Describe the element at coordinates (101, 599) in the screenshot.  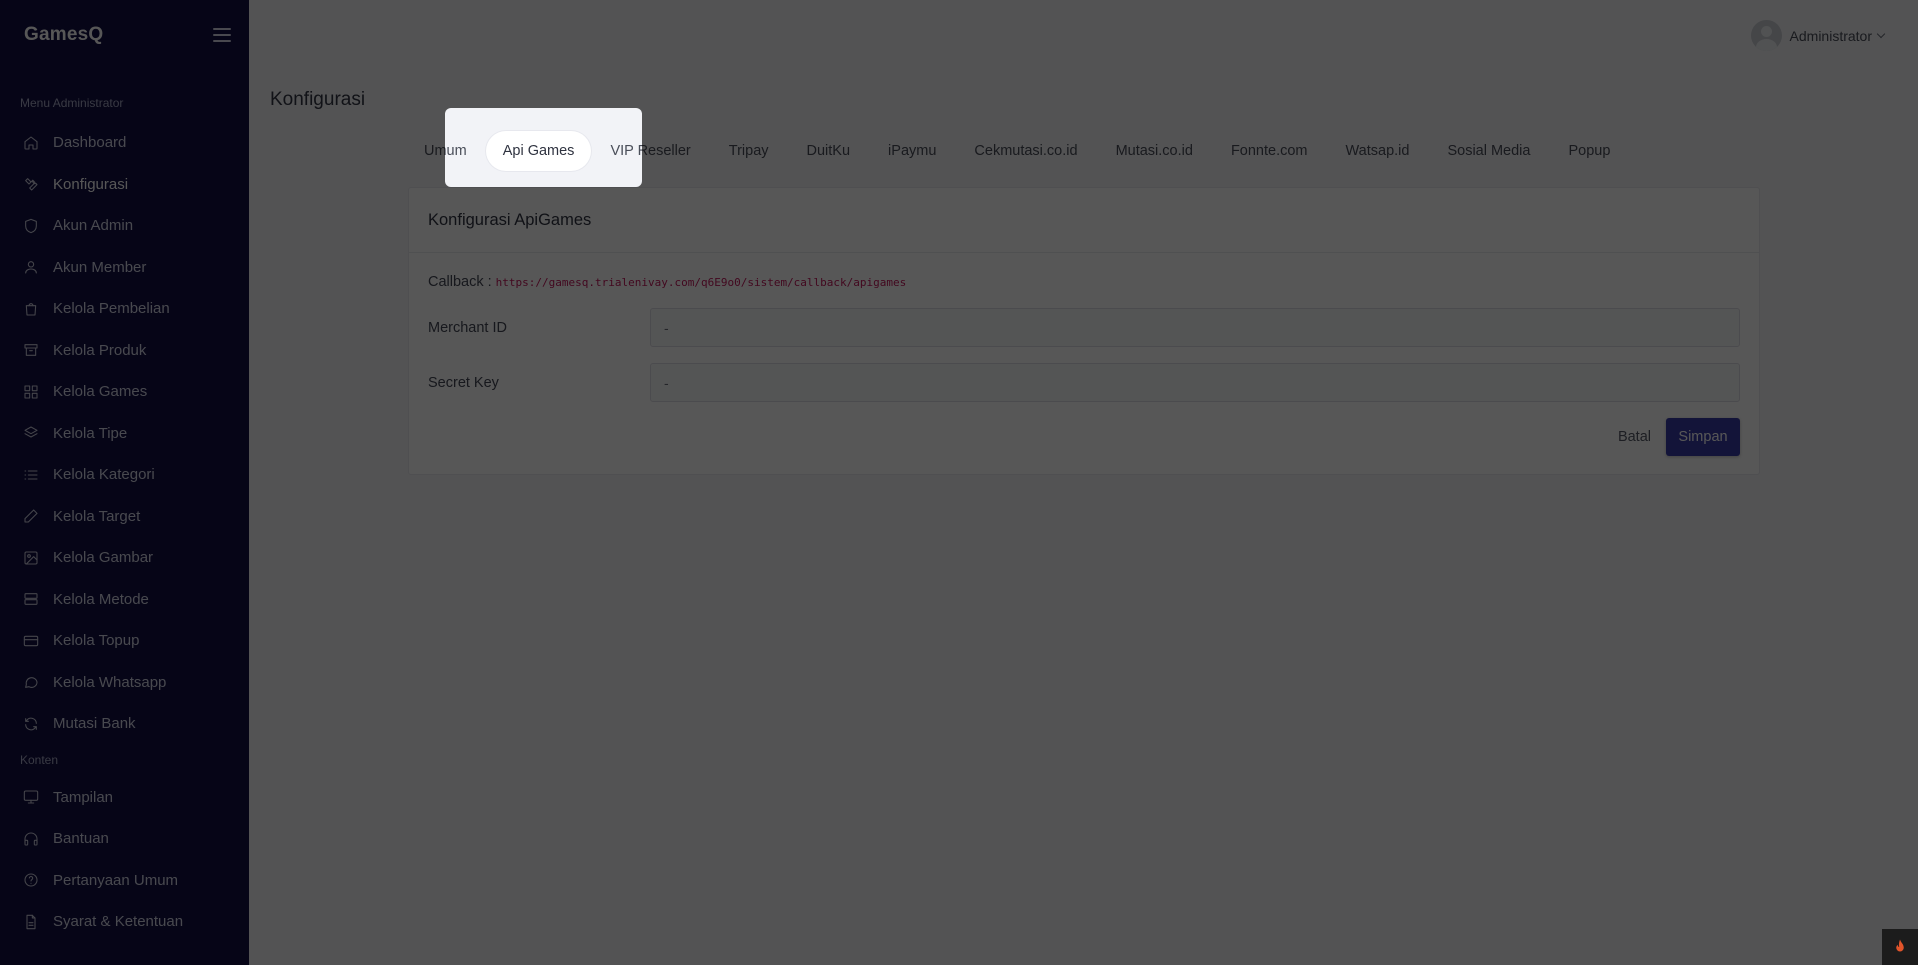
I see `sidebar-item-label: Kelola Metode` at that location.